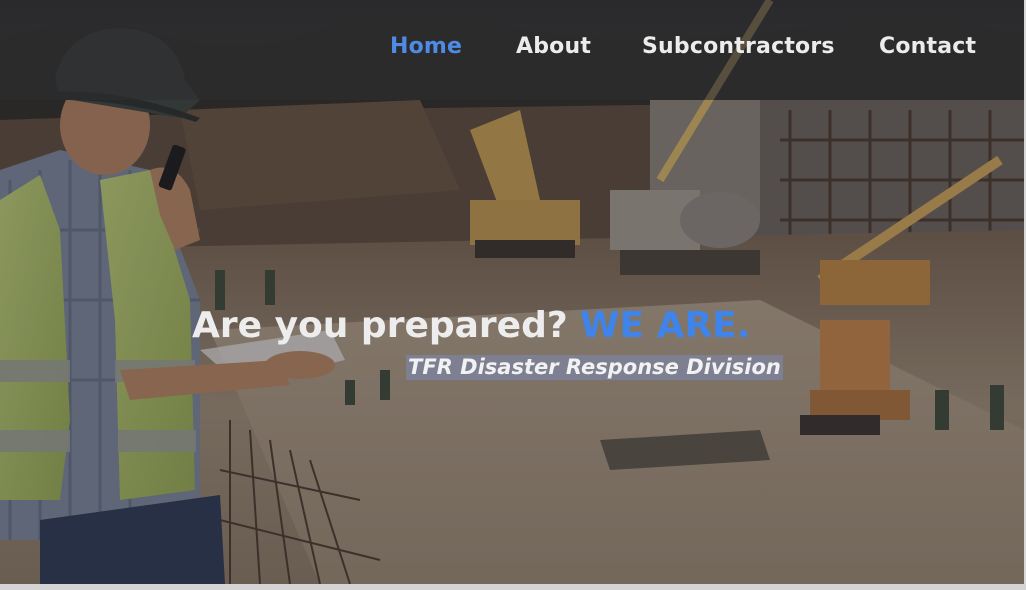 This screenshot has width=1026, height=590. Describe the element at coordinates (665, 325) in the screenshot. I see `hero-headline-accent: WE ARE.` at that location.